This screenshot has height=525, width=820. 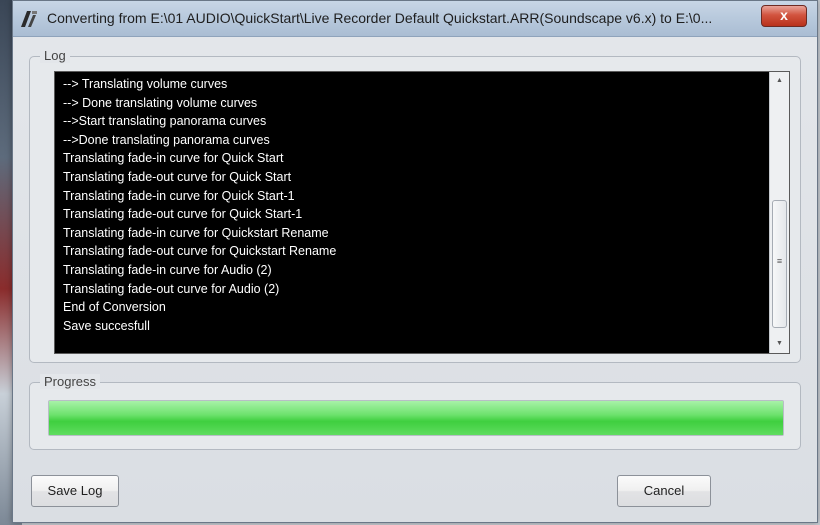 What do you see at coordinates (145, 84) in the screenshot?
I see `log-line: --> Translating volume curves` at bounding box center [145, 84].